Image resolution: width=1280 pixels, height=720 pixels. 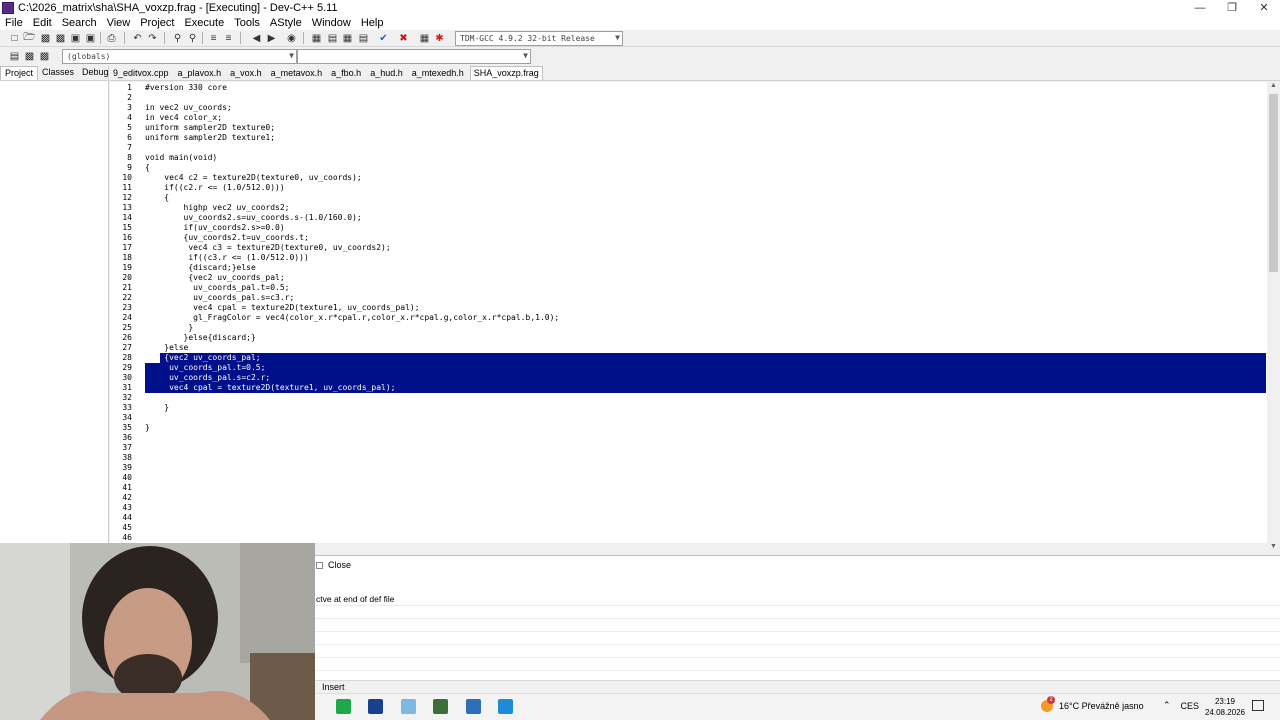 I want to click on language-indicator: CES, so click(x=1190, y=706).